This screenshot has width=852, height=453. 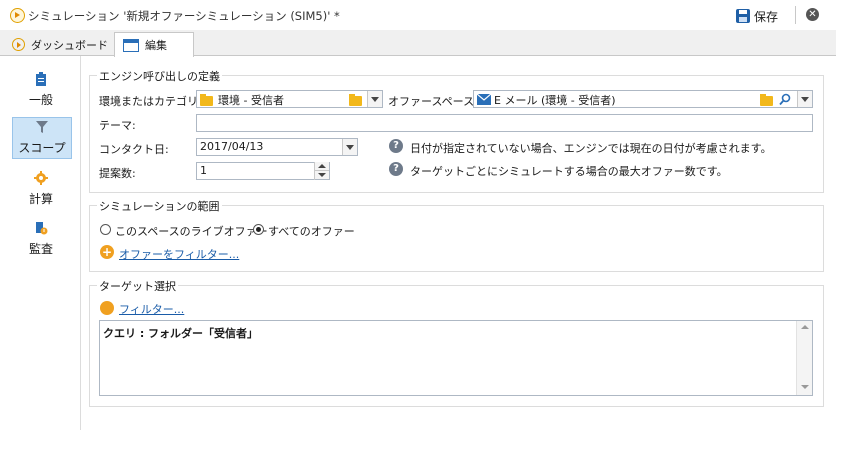 What do you see at coordinates (41, 79) in the screenshot?
I see `clipboard-icon` at bounding box center [41, 79].